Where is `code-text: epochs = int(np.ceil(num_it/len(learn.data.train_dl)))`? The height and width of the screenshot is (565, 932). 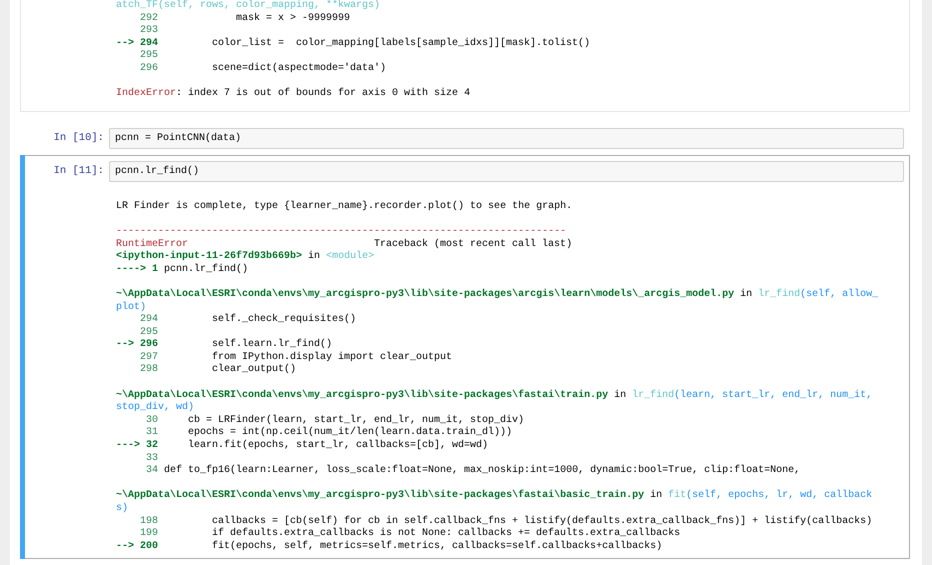 code-text: epochs = int(np.ceil(num_it/len(learn.data.train_dl))) is located at coordinates (350, 433).